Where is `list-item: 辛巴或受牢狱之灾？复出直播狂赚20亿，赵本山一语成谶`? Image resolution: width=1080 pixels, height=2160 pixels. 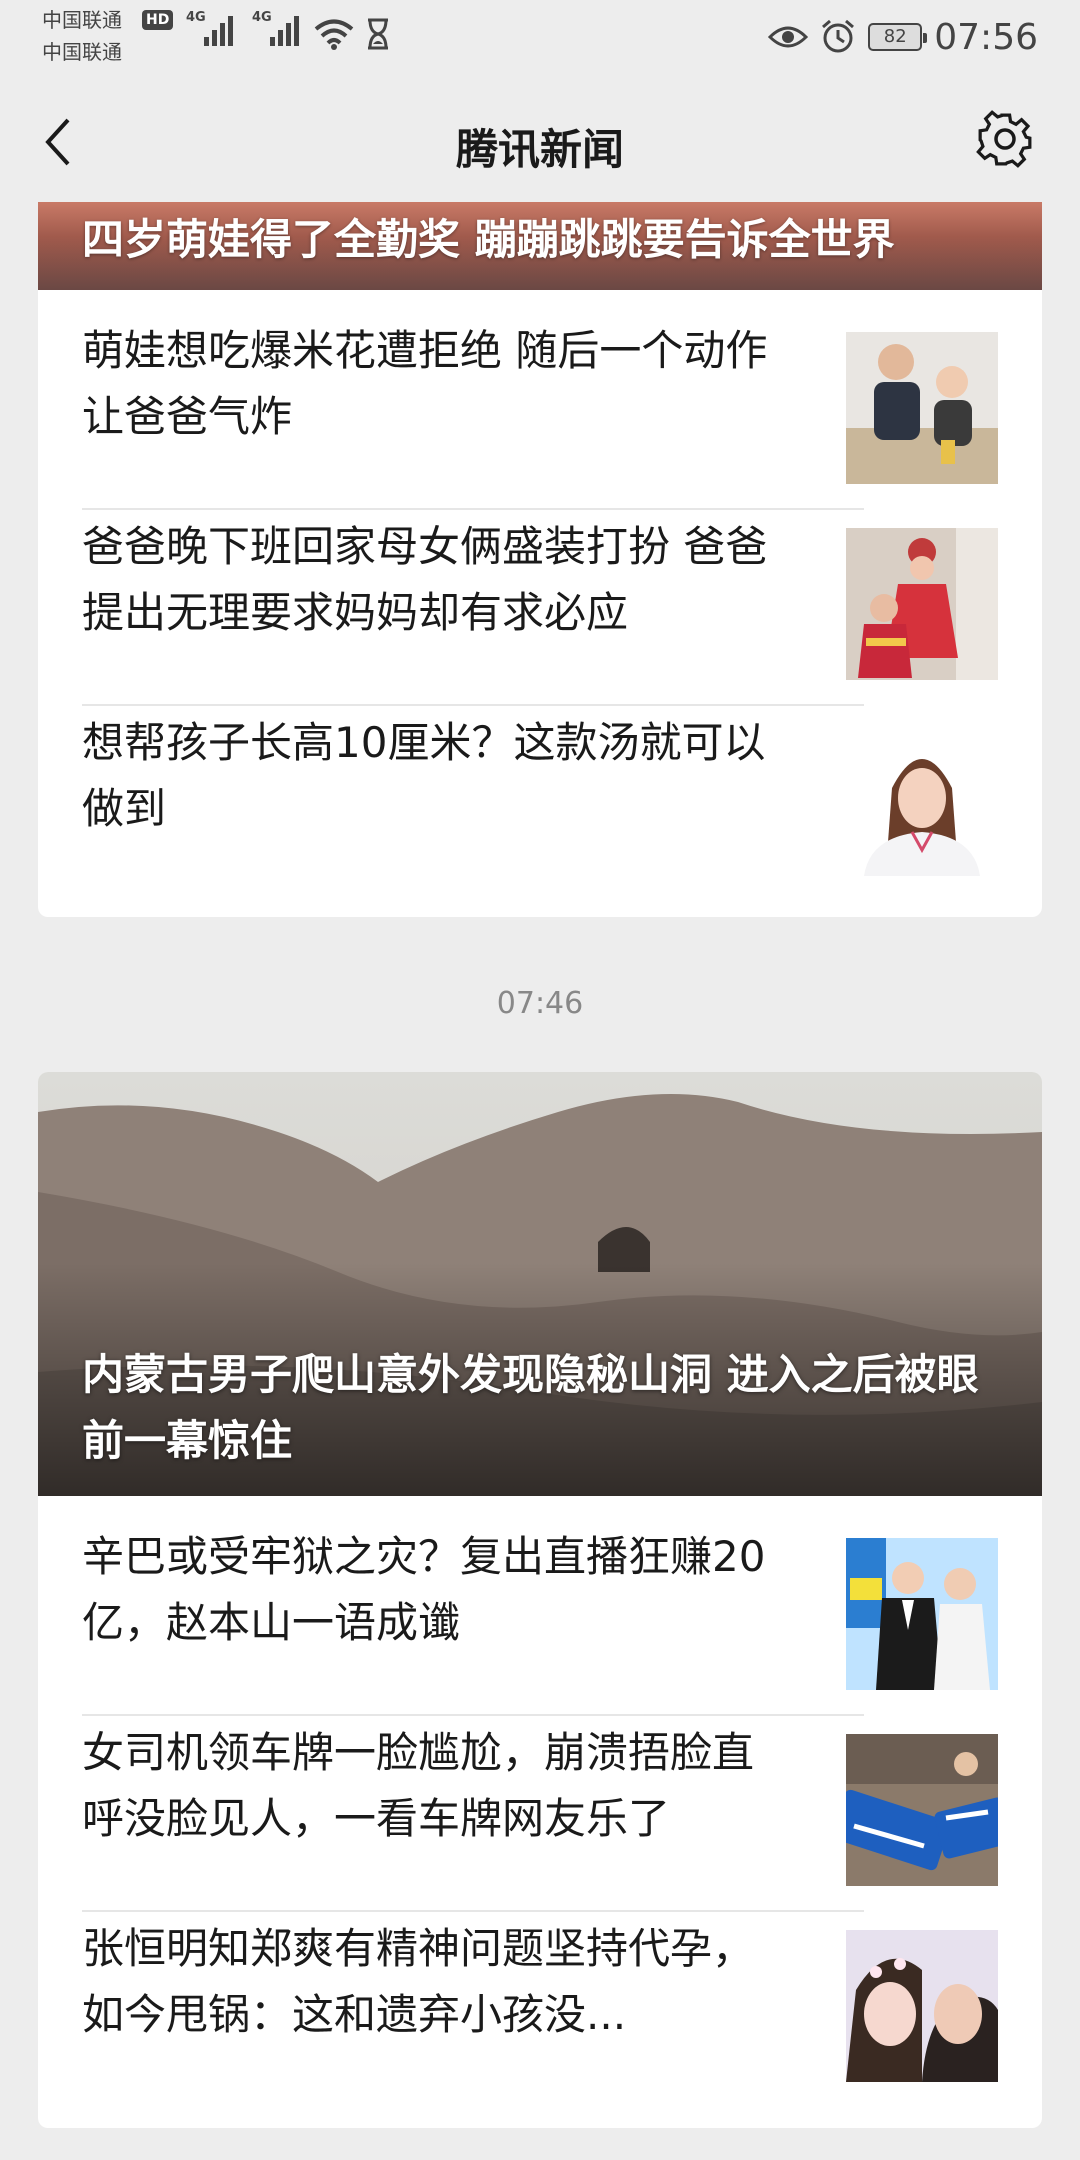
list-item: 辛巴或受牢狱之灾？复出直播狂赚20亿，赵本山一语成谶 is located at coordinates (540, 1594).